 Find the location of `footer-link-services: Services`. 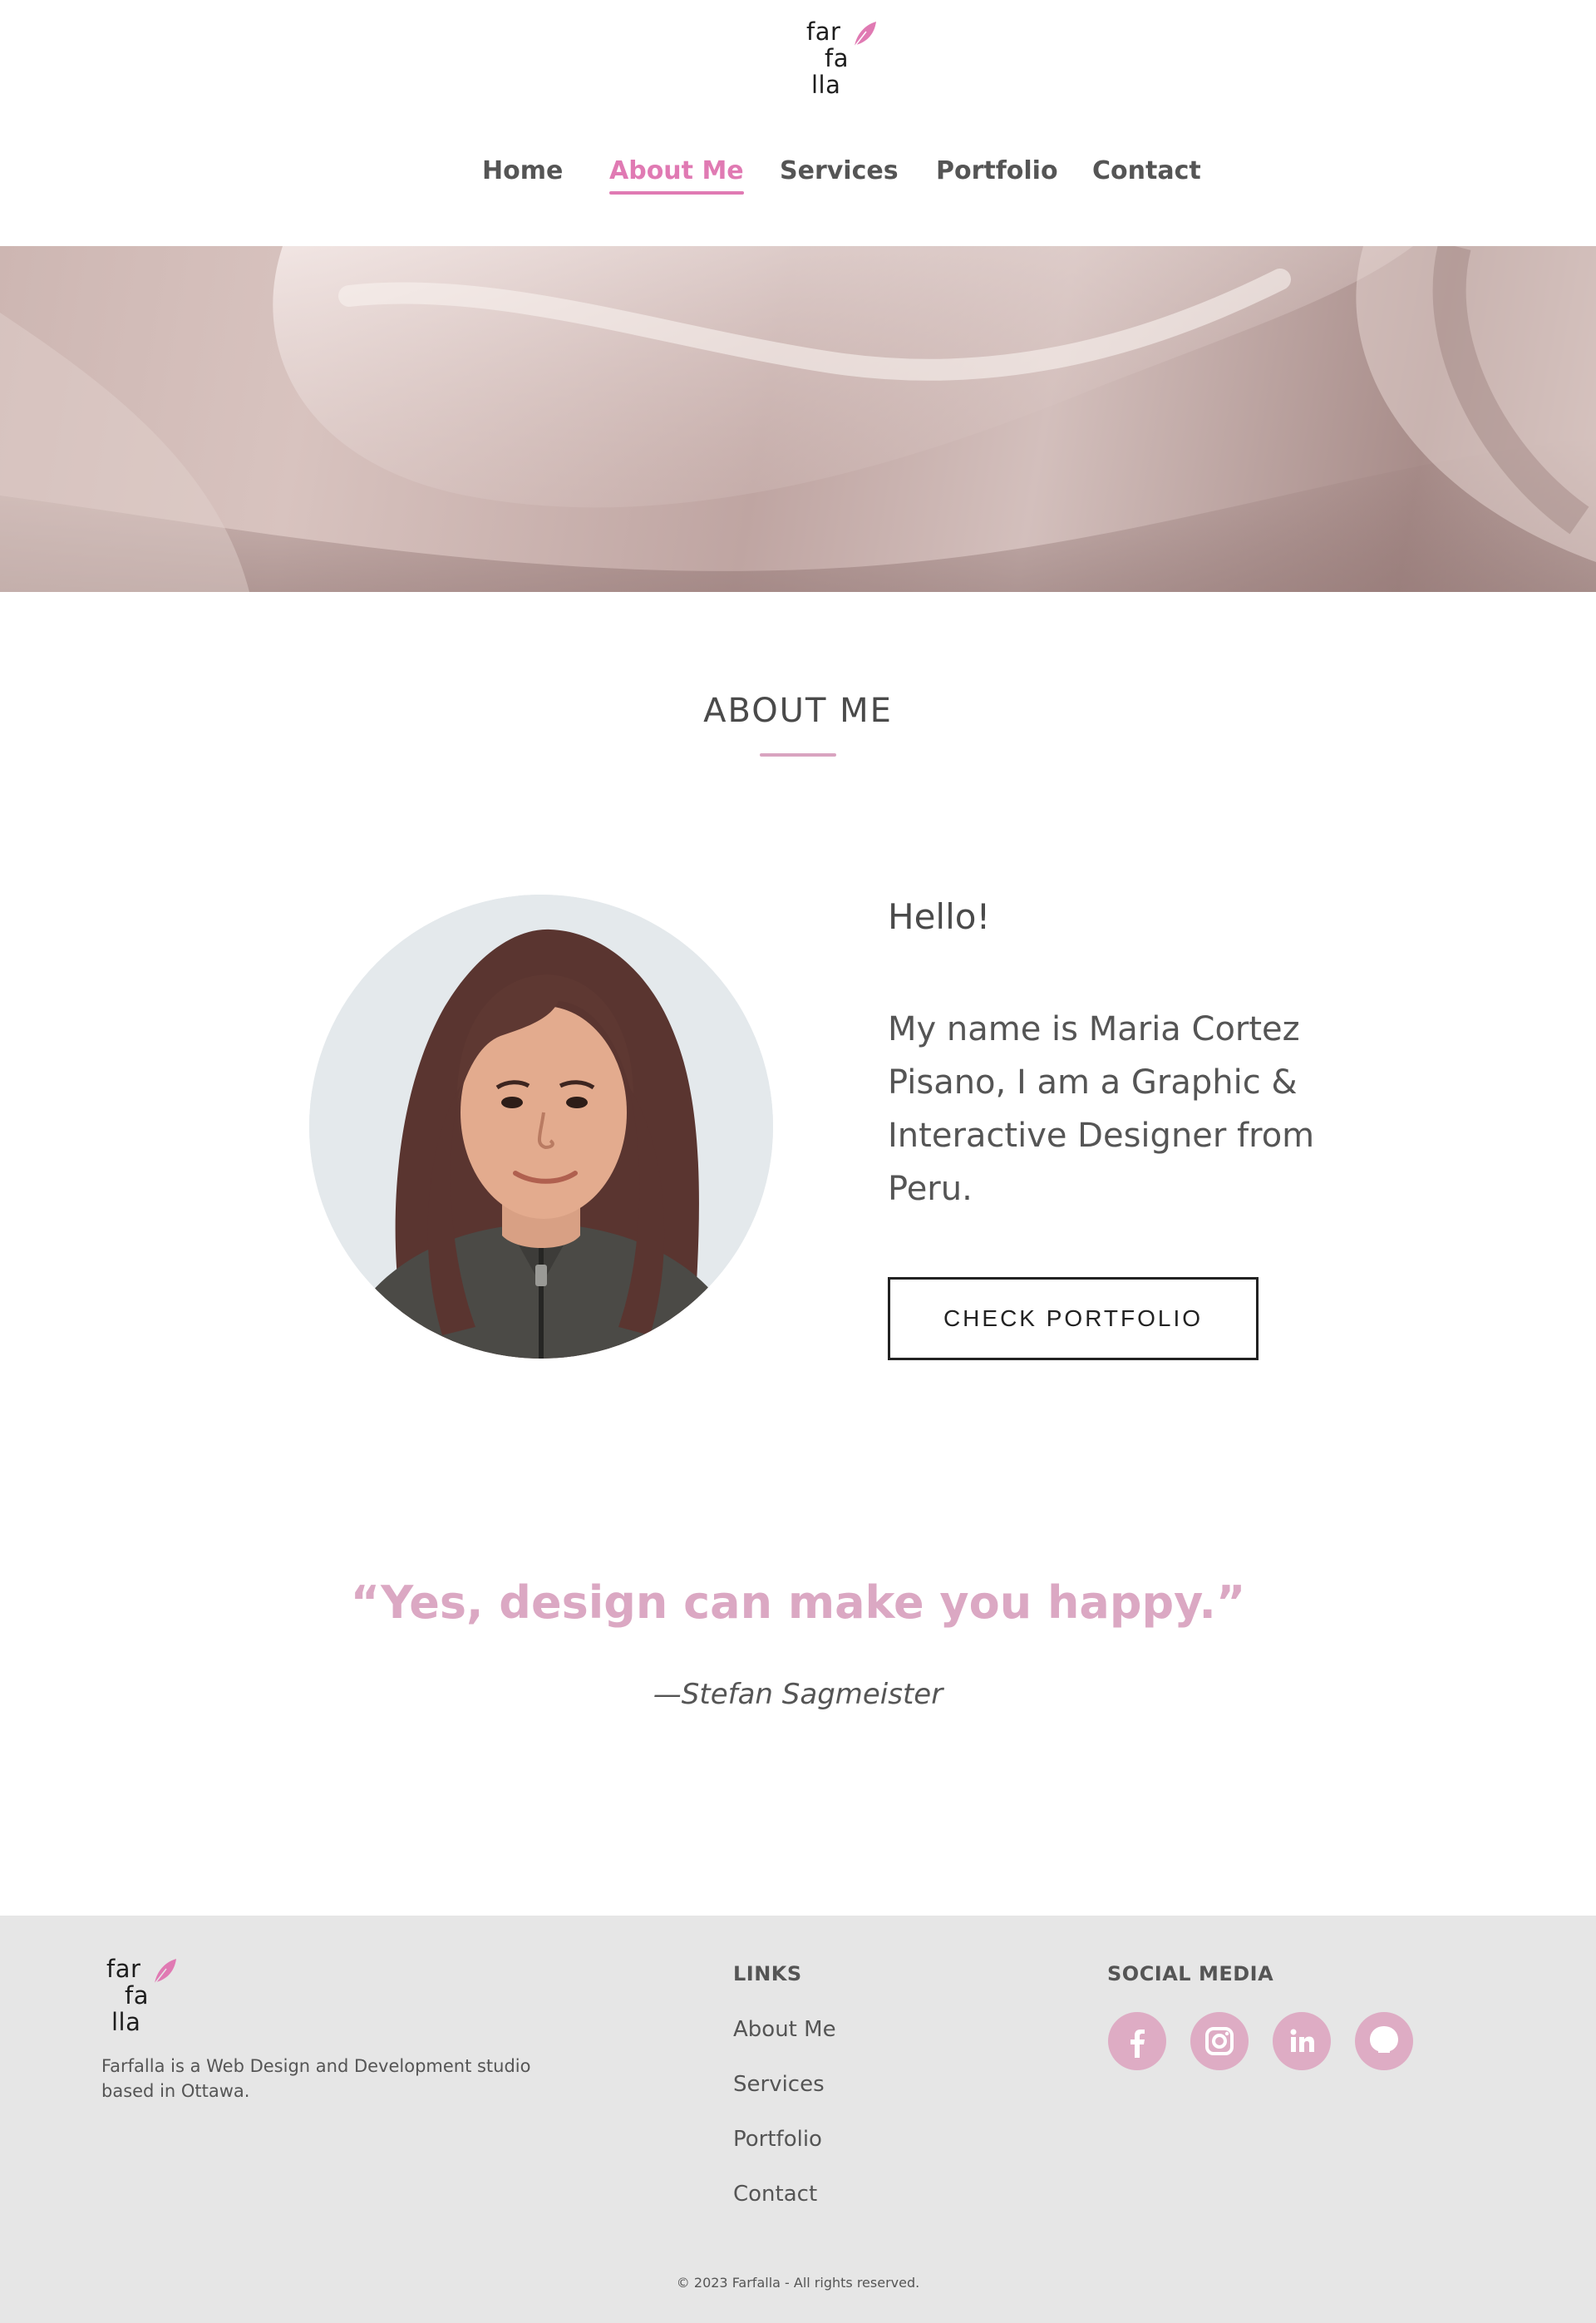

footer-link-services: Services is located at coordinates (779, 2084).